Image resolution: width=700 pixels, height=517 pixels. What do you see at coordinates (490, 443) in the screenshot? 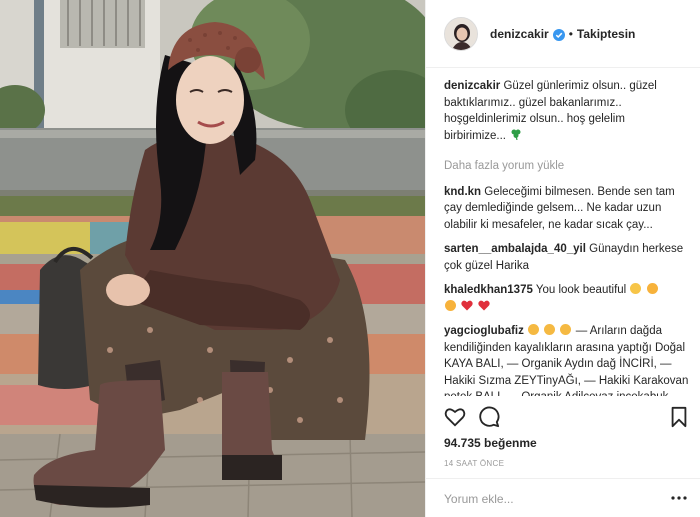
I see `likes-count: 94.735 beğenme` at bounding box center [490, 443].